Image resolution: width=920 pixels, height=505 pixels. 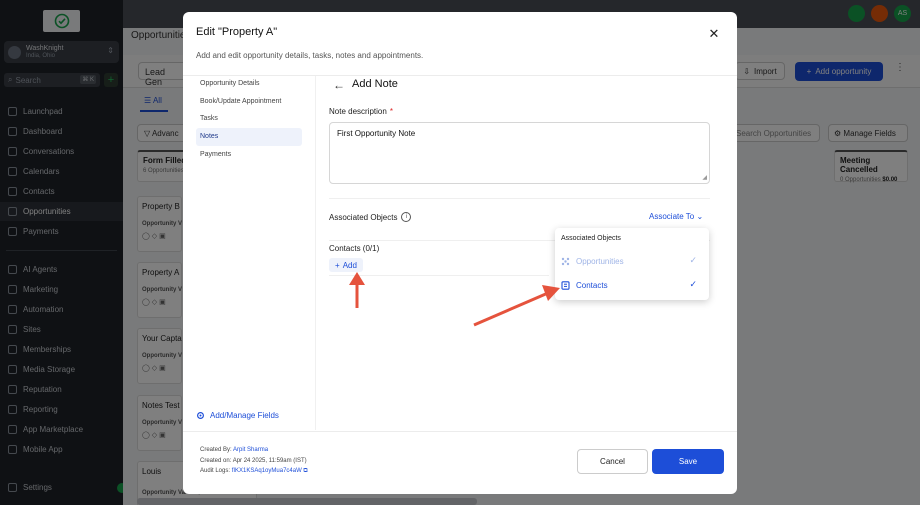 What do you see at coordinates (519, 153) in the screenshot?
I see `note-description-textarea: First Opportunity Note ◢` at bounding box center [519, 153].